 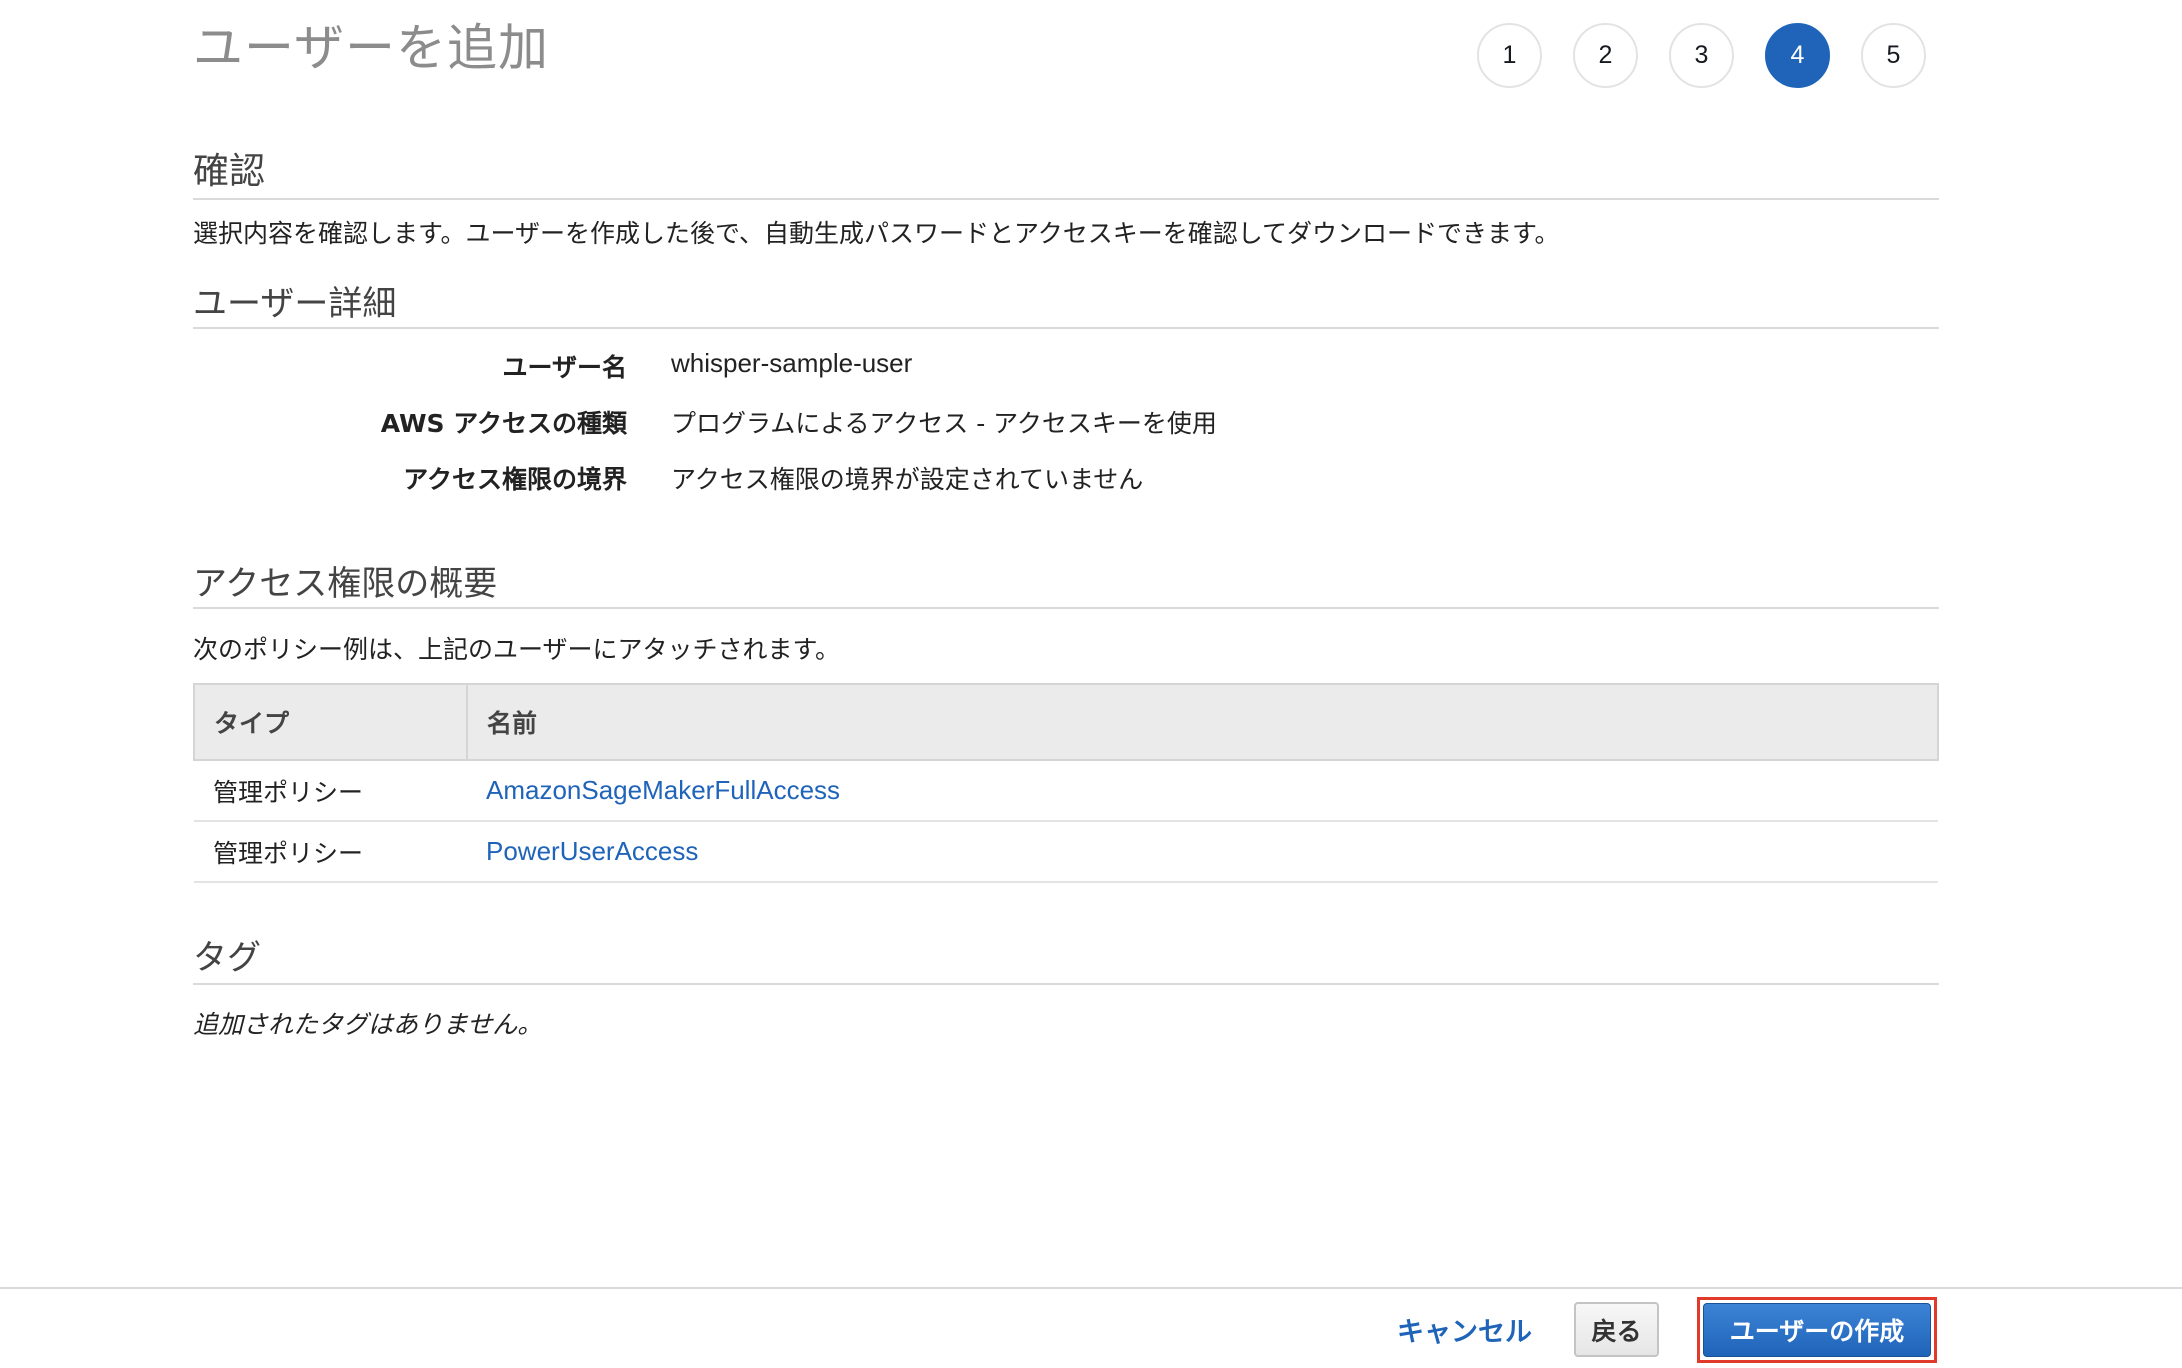 I want to click on page-title: ユーザーを追加, so click(x=371, y=48).